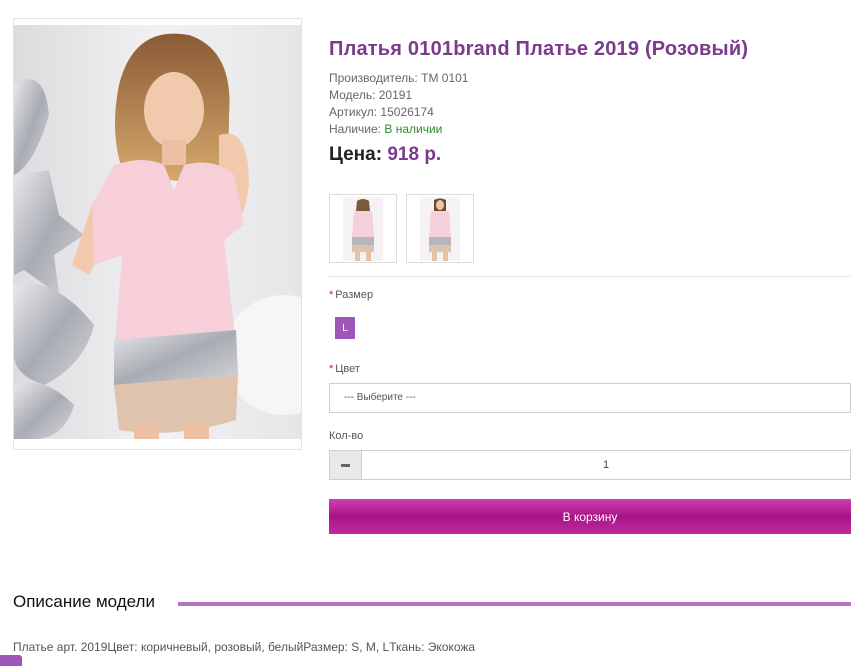  Describe the element at coordinates (355, 129) in the screenshot. I see `stock-label: Наличие:` at that location.